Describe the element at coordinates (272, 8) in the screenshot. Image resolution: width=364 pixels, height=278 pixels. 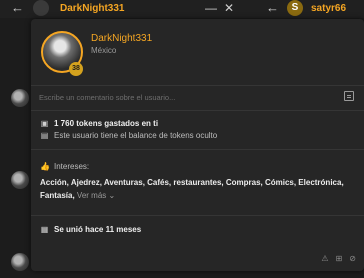
I see `back-arrow-icon-2: ←` at that location.